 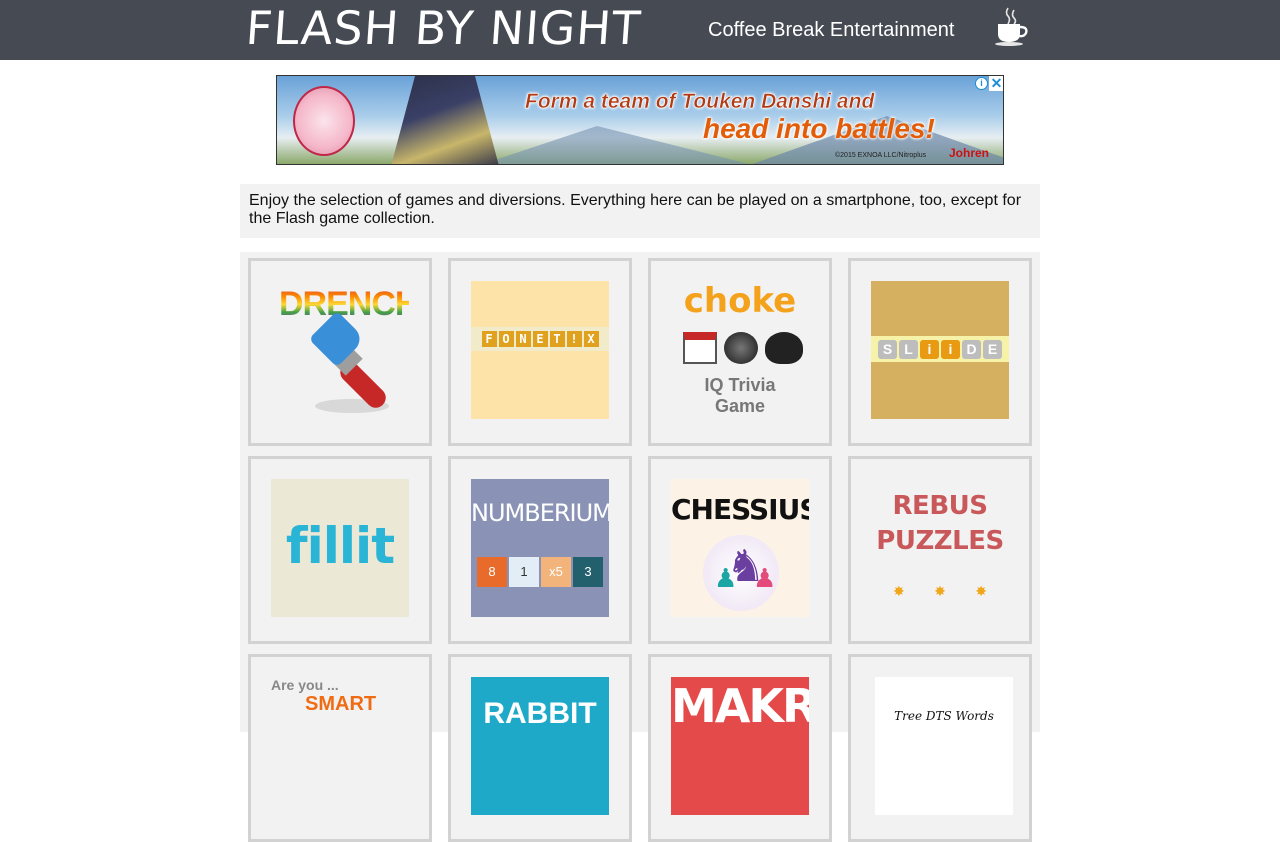 I want to click on game-tile-makr: MAKR, so click(x=740, y=748).